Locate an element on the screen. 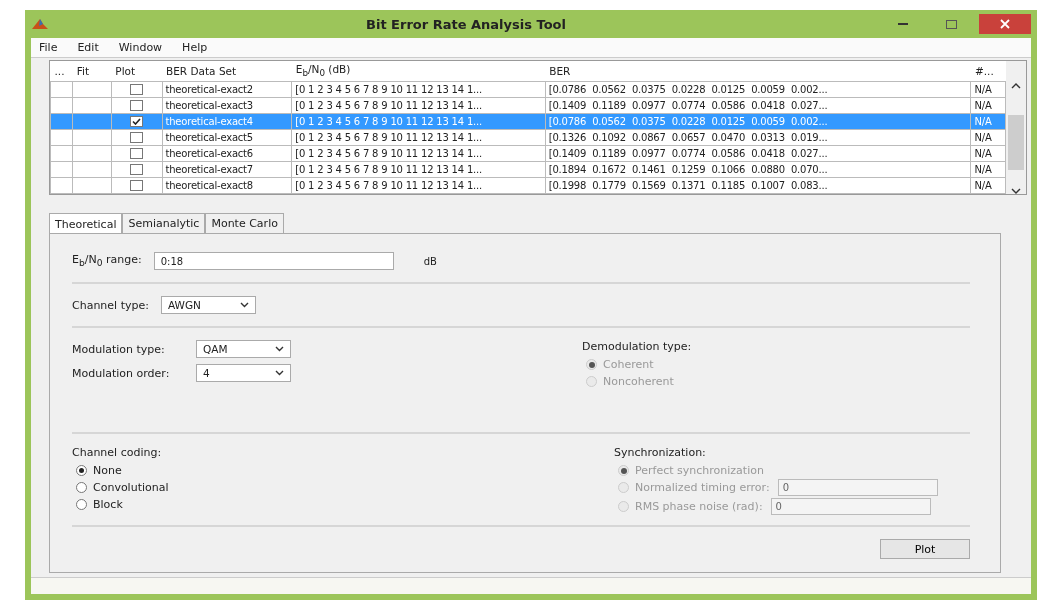 The width and height of the screenshot is (1045, 604). field-label: Modulation order: is located at coordinates (121, 373).